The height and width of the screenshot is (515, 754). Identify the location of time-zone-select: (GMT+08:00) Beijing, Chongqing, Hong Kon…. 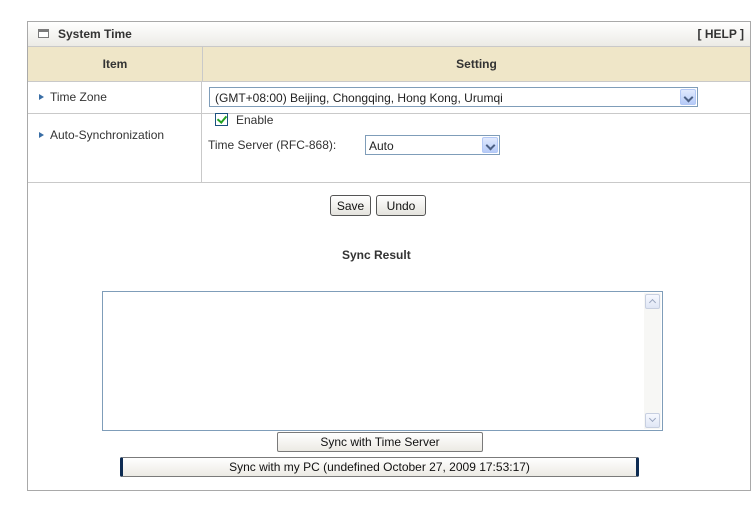
(453, 97).